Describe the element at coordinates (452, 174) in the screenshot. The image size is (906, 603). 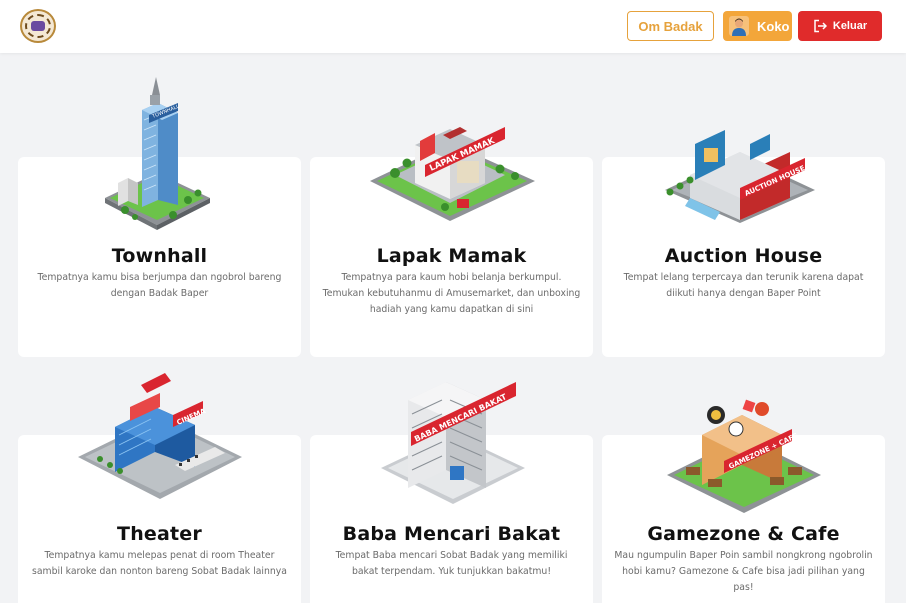
I see `market-building-icon: LAPAK MAMAK` at that location.